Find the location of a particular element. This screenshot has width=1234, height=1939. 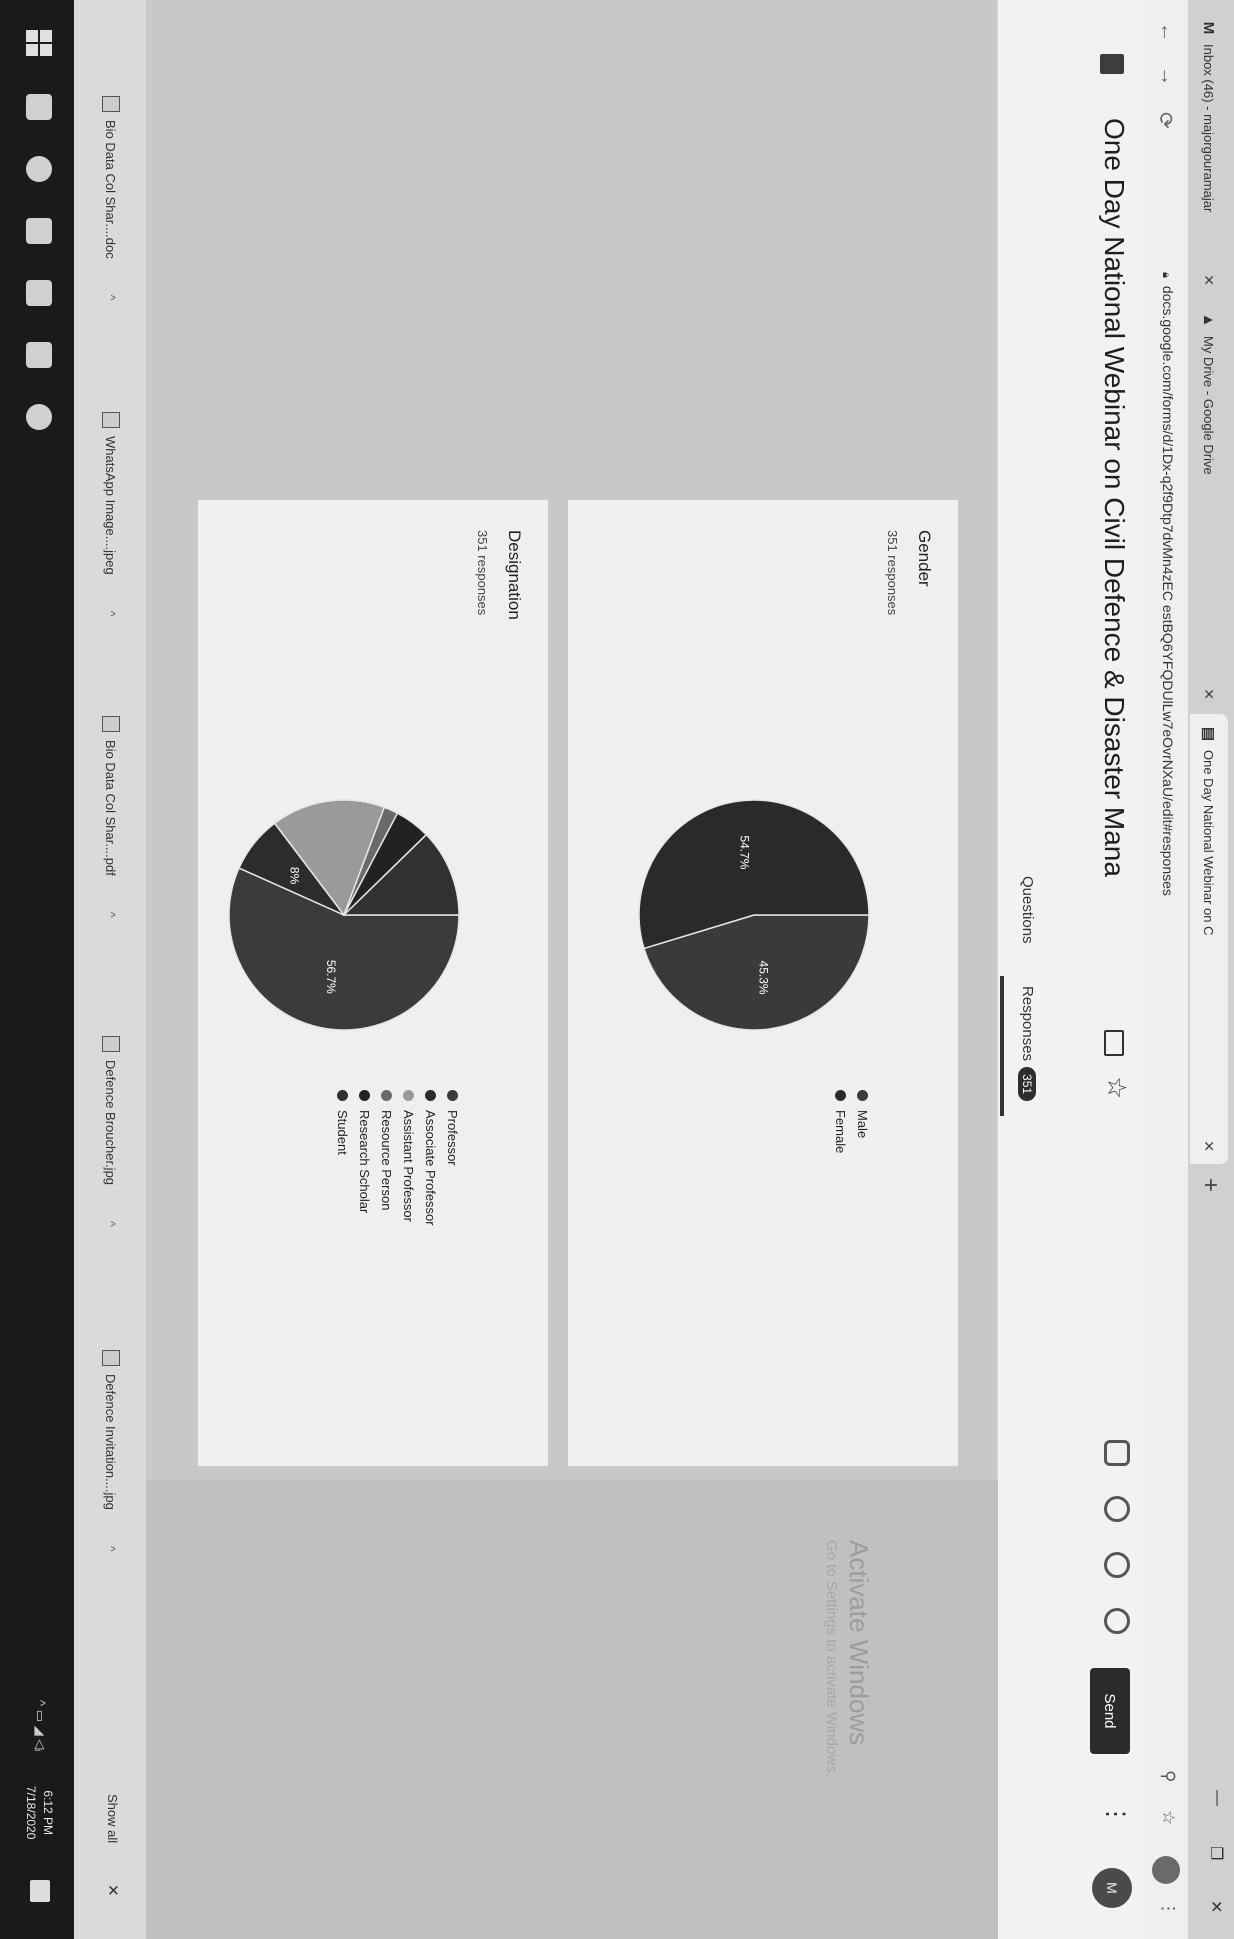

tab-responses-label: Responses is located at coordinates (1027, 1024).